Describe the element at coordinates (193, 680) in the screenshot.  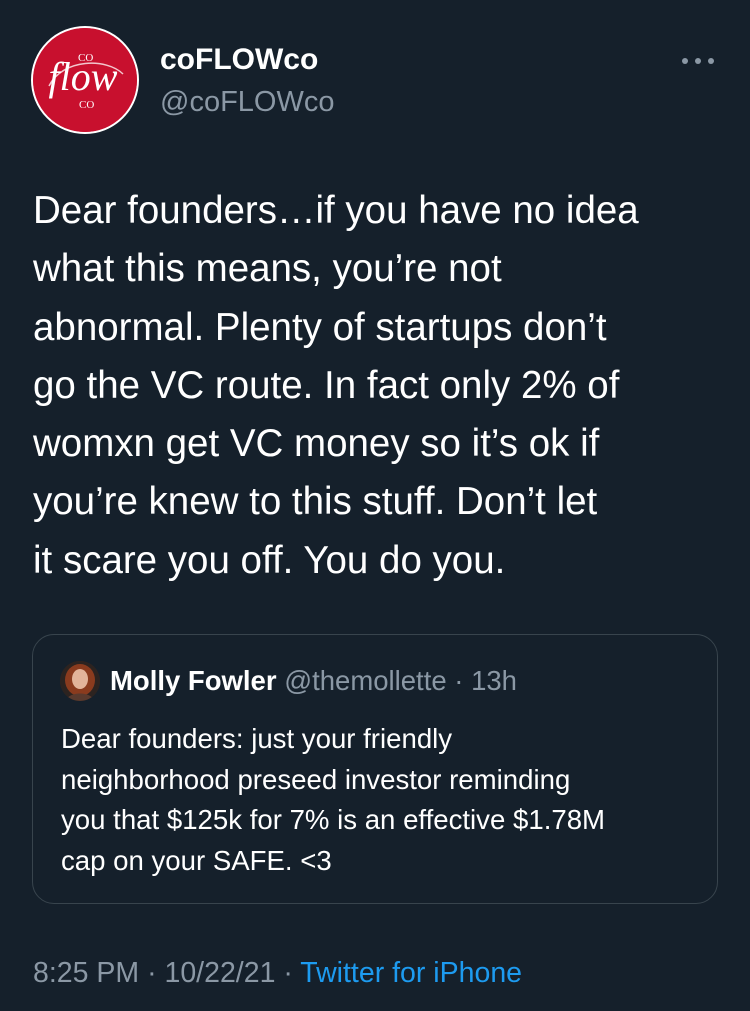
I see `quoted-display-name: Molly Fowler` at that location.